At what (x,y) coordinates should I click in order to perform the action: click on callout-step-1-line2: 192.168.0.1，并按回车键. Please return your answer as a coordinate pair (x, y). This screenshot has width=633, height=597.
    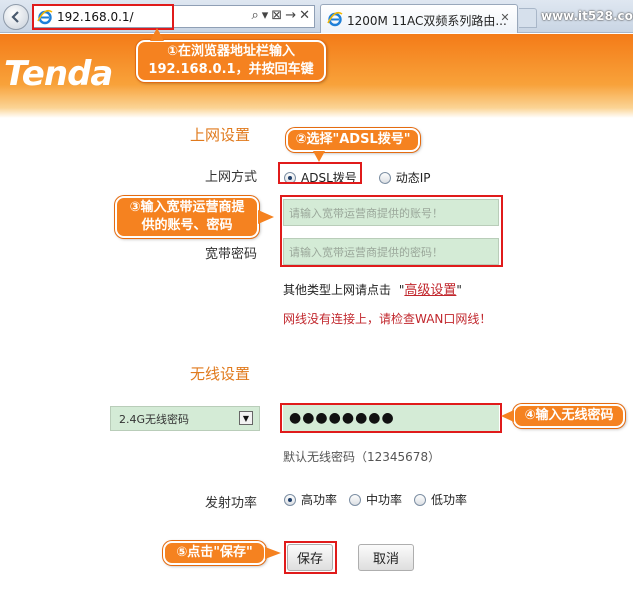
    Looking at the image, I should click on (231, 69).